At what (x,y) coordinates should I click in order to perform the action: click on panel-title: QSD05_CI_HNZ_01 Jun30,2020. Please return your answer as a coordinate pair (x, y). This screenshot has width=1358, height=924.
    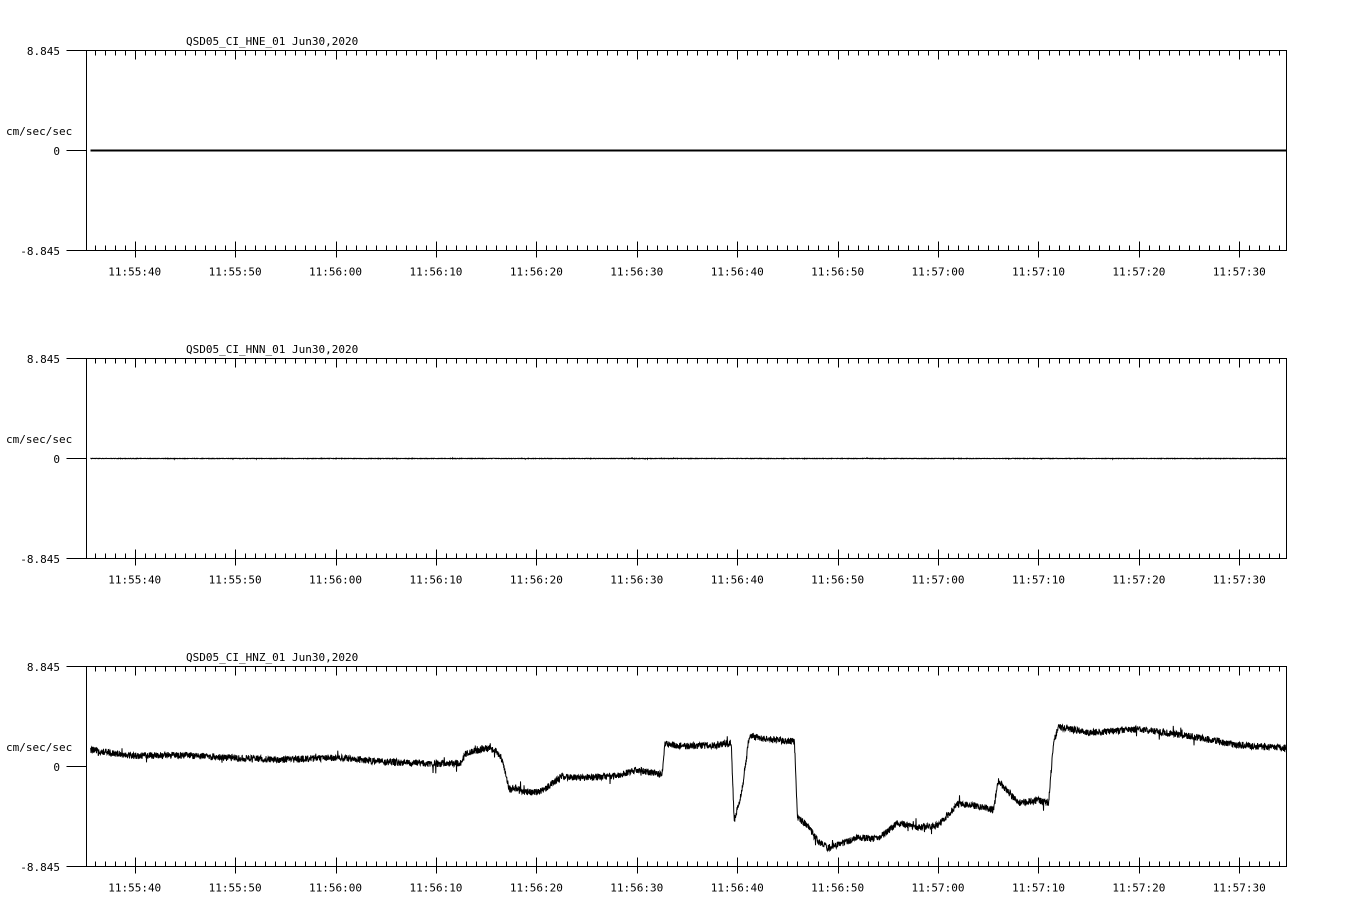
    Looking at the image, I should click on (272, 657).